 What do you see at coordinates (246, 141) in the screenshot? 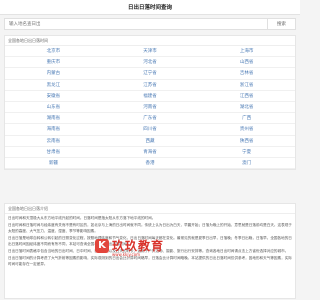
I see `province-link: 陕西省` at bounding box center [246, 141].